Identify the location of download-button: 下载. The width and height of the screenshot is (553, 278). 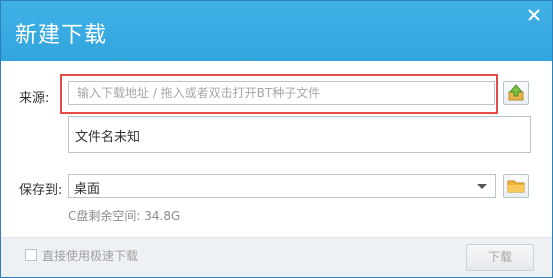
(500, 257).